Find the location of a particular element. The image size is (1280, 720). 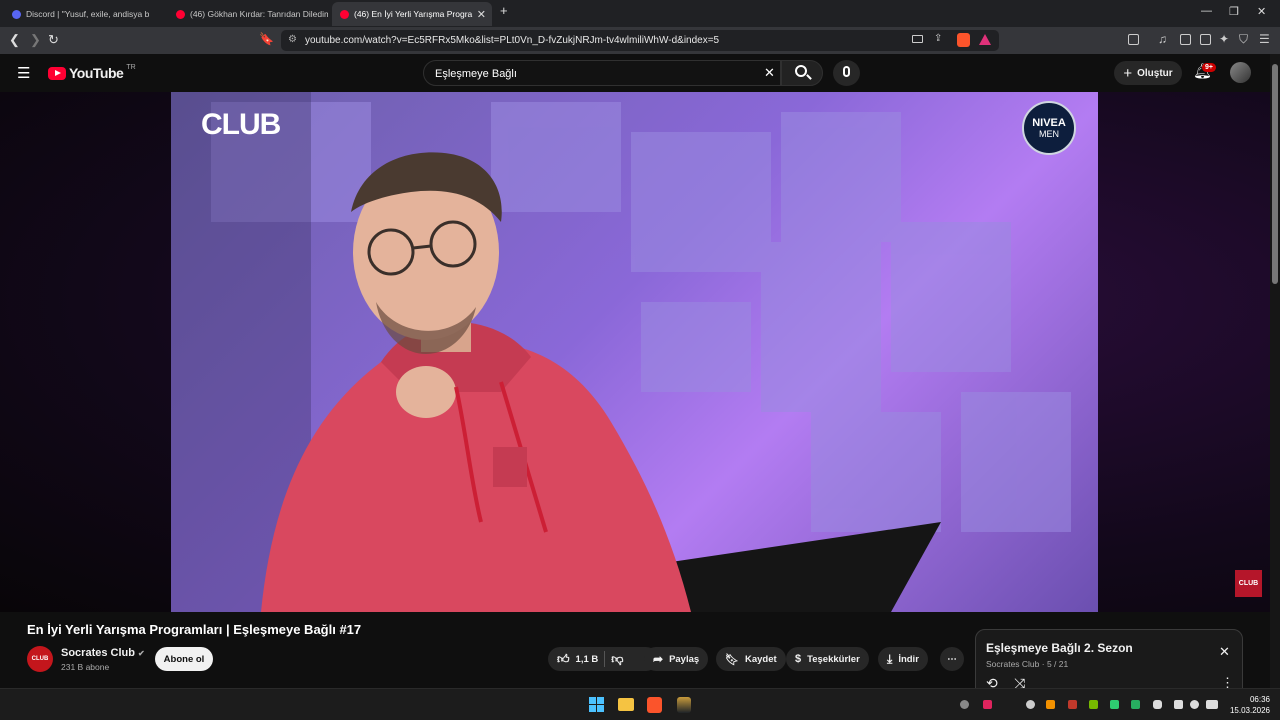

save-bookmark-icon: 🔖︎ is located at coordinates (732, 659).